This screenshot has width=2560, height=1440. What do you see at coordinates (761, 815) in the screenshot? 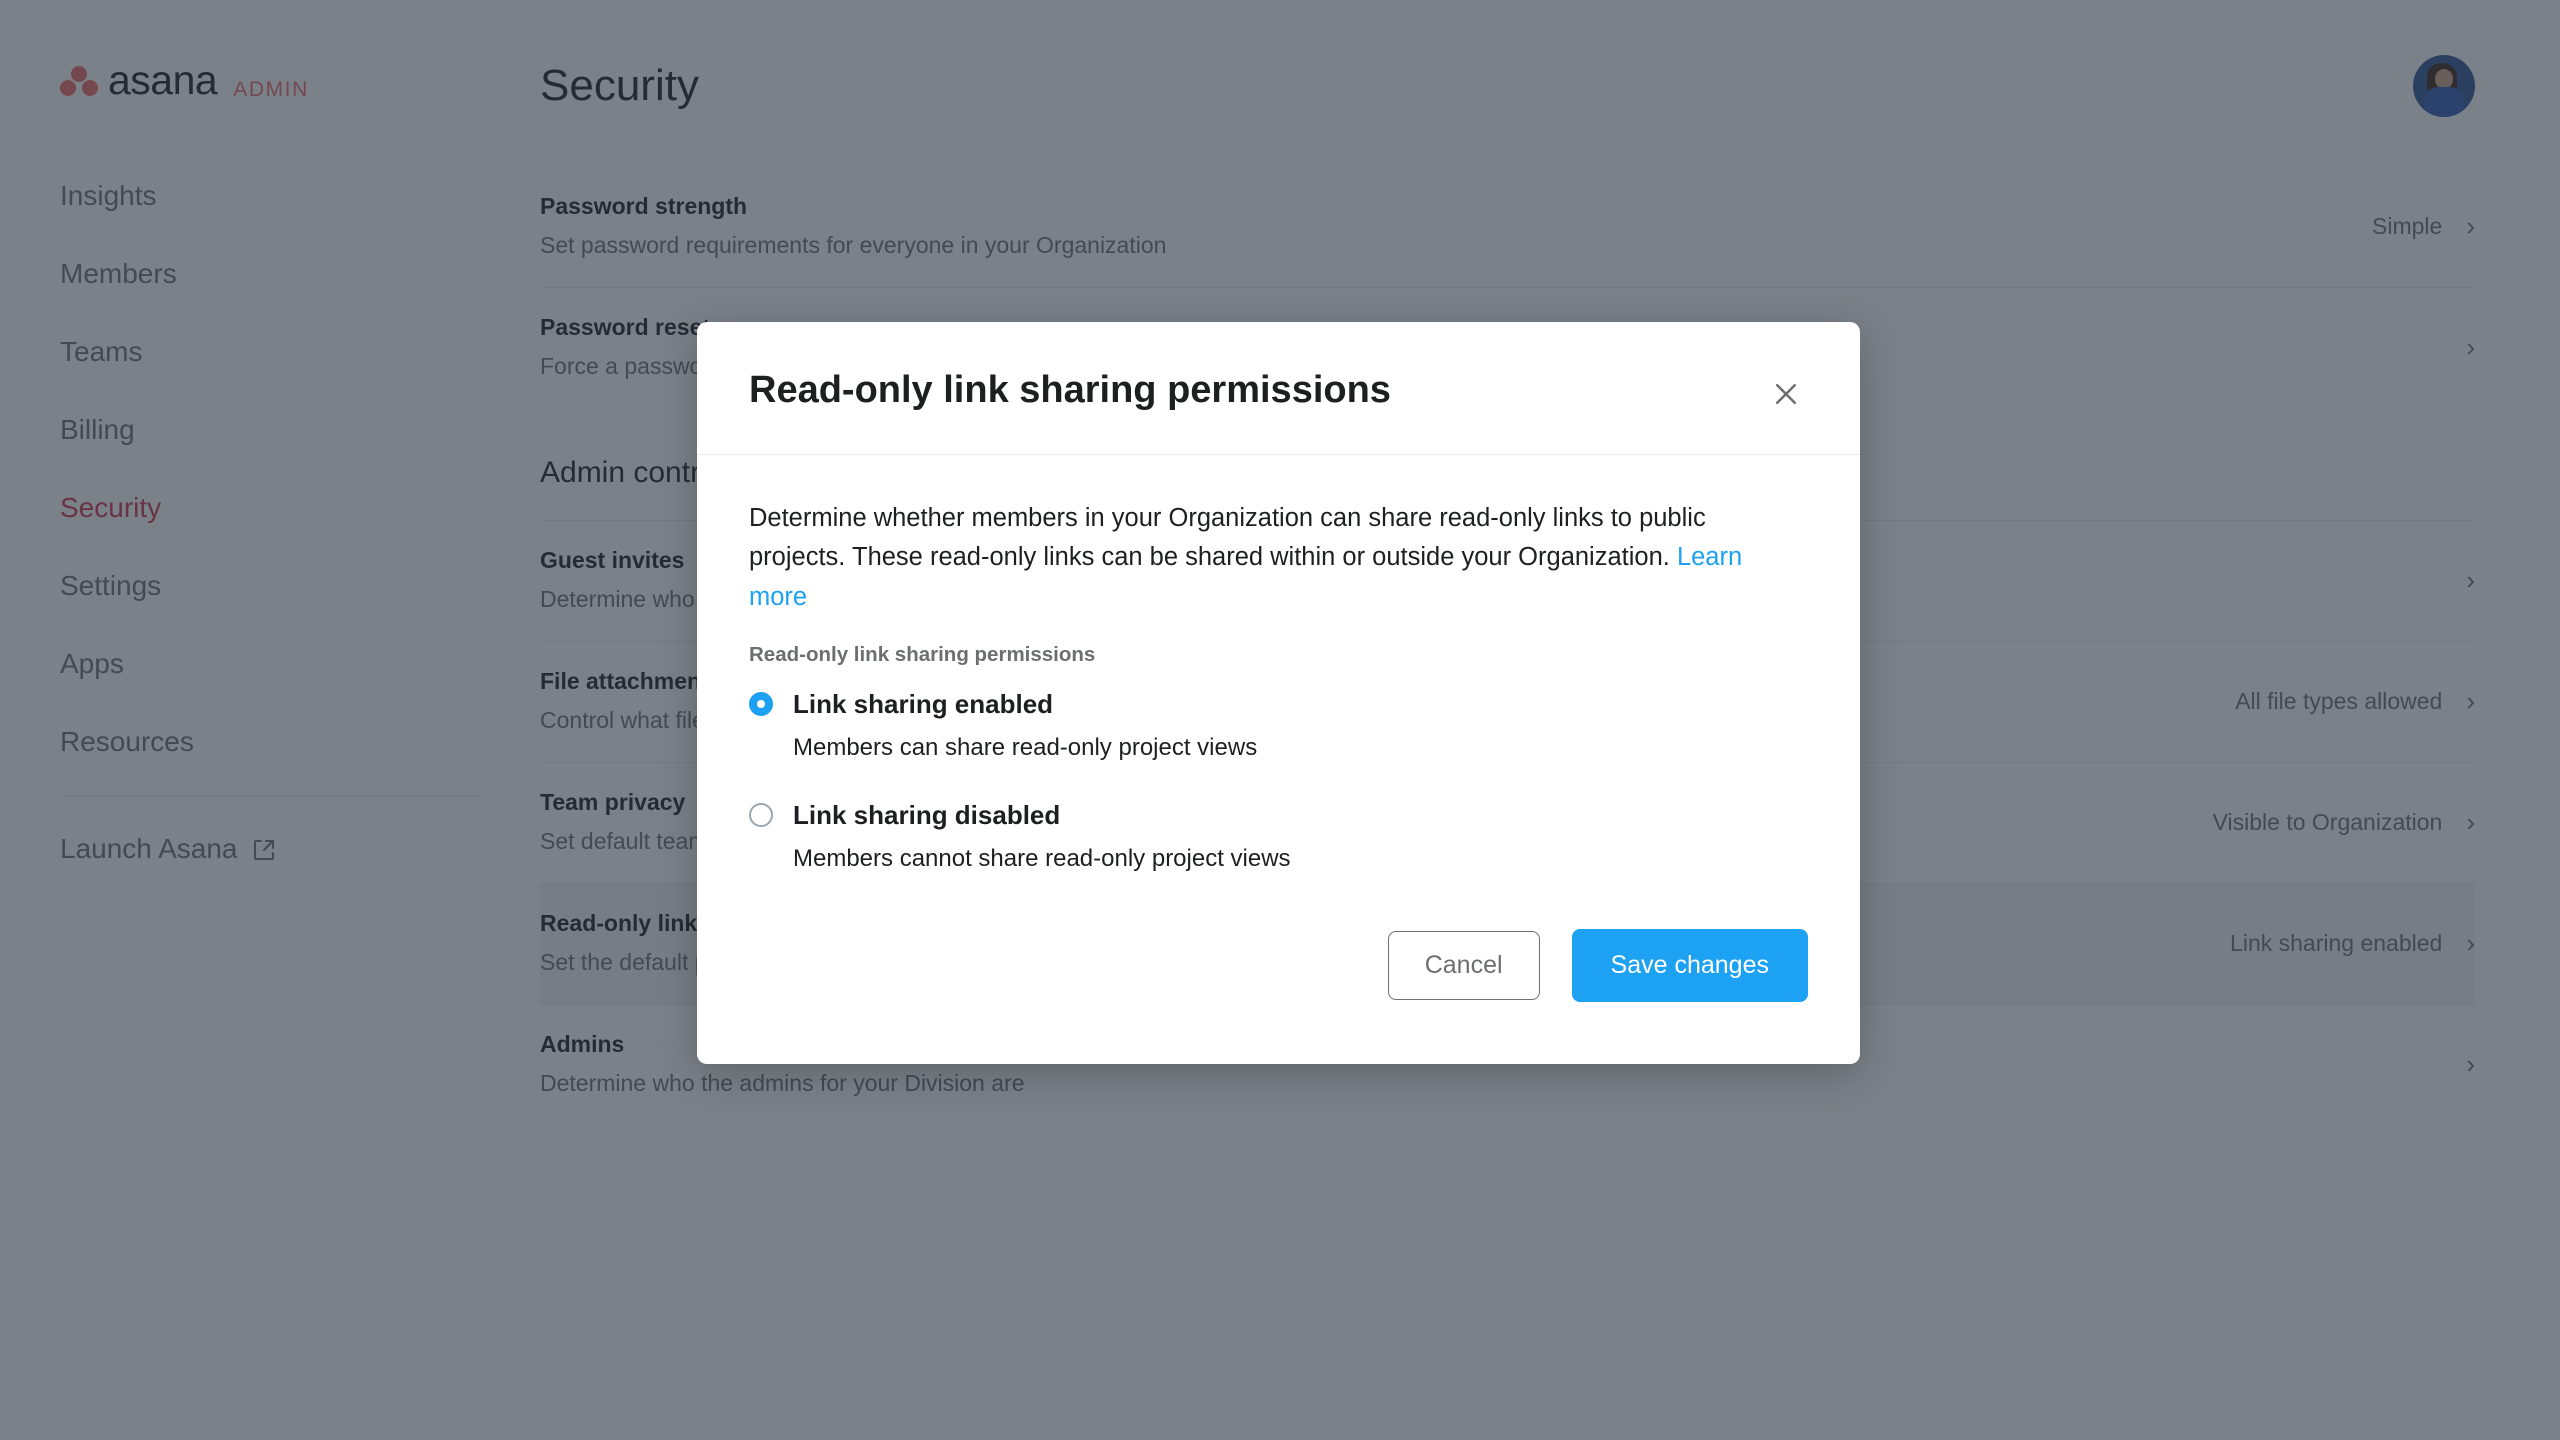
I see `radio-button-disabled` at bounding box center [761, 815].